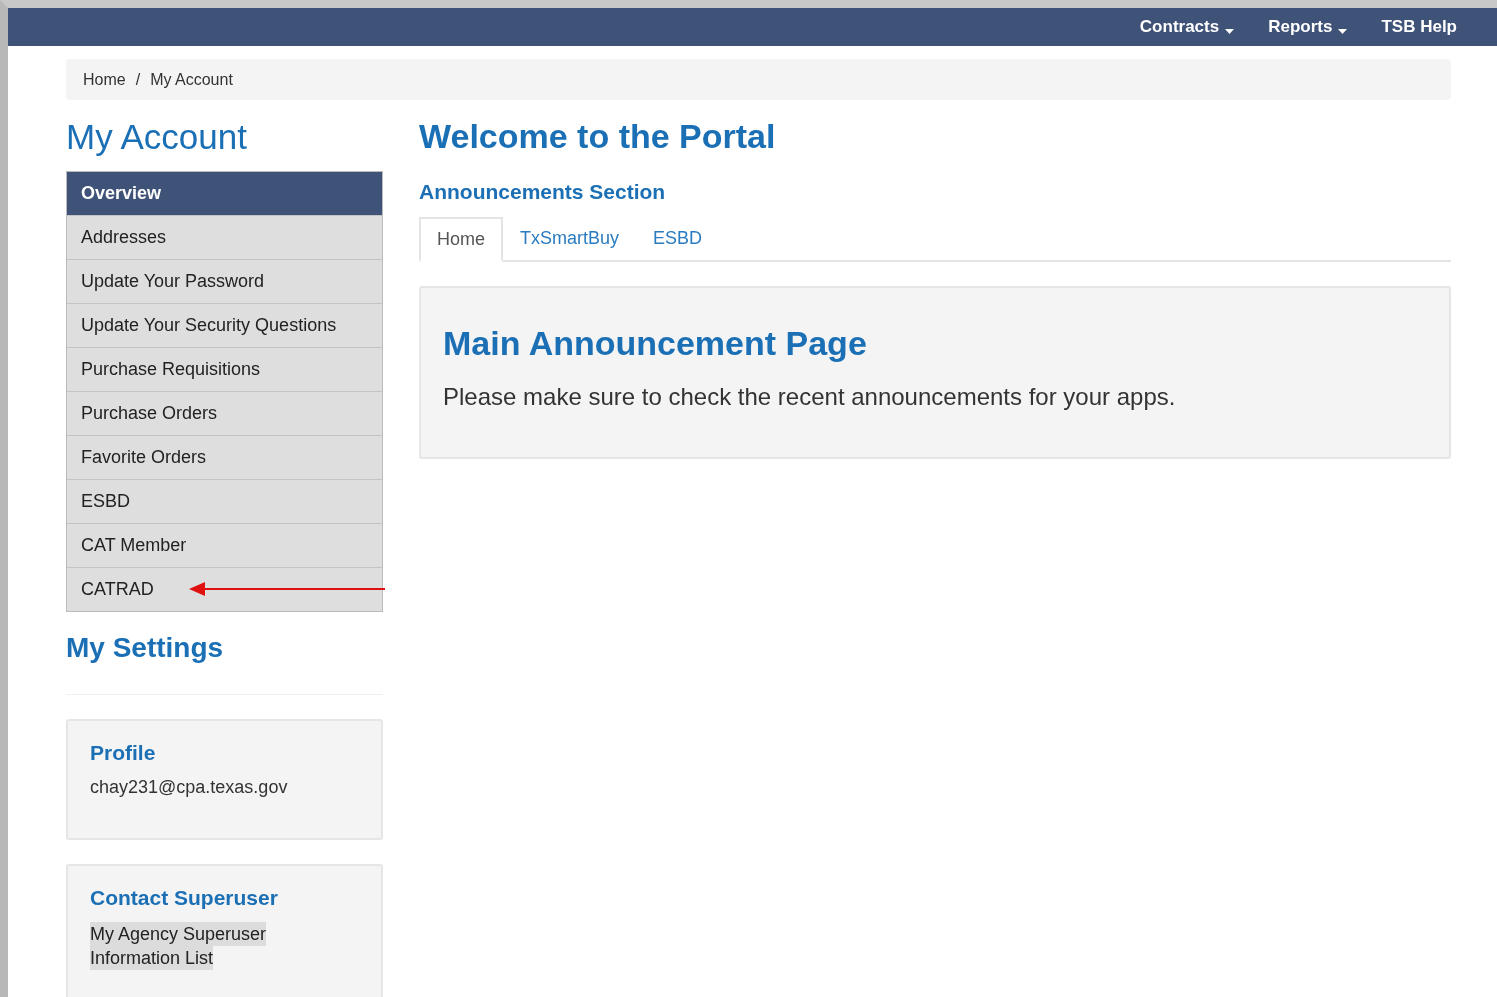 This screenshot has height=997, width=1497. I want to click on card-title: Contact Superuser, so click(184, 898).